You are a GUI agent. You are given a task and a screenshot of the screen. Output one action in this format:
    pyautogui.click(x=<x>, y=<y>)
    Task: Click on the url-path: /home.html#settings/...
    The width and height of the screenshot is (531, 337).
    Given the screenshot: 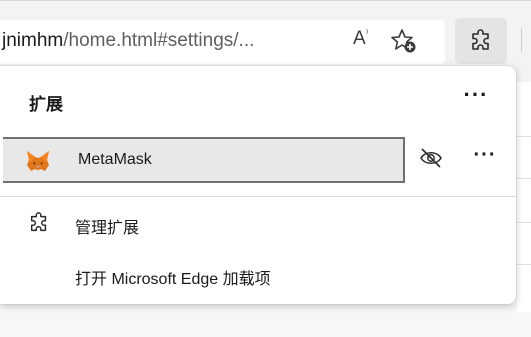 What is the action you would take?
    pyautogui.click(x=159, y=40)
    